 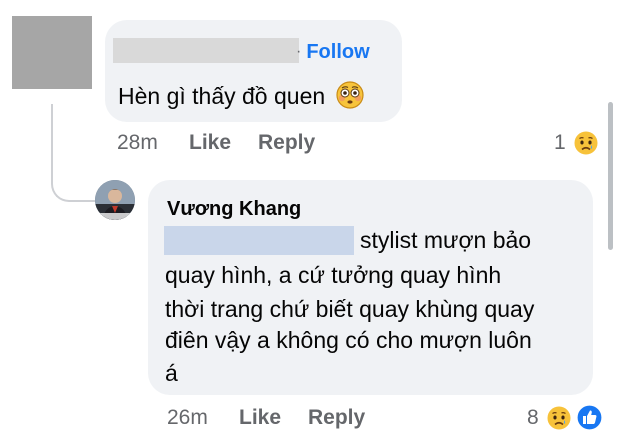 I want to click on reply-thread-line, so click(x=74, y=153).